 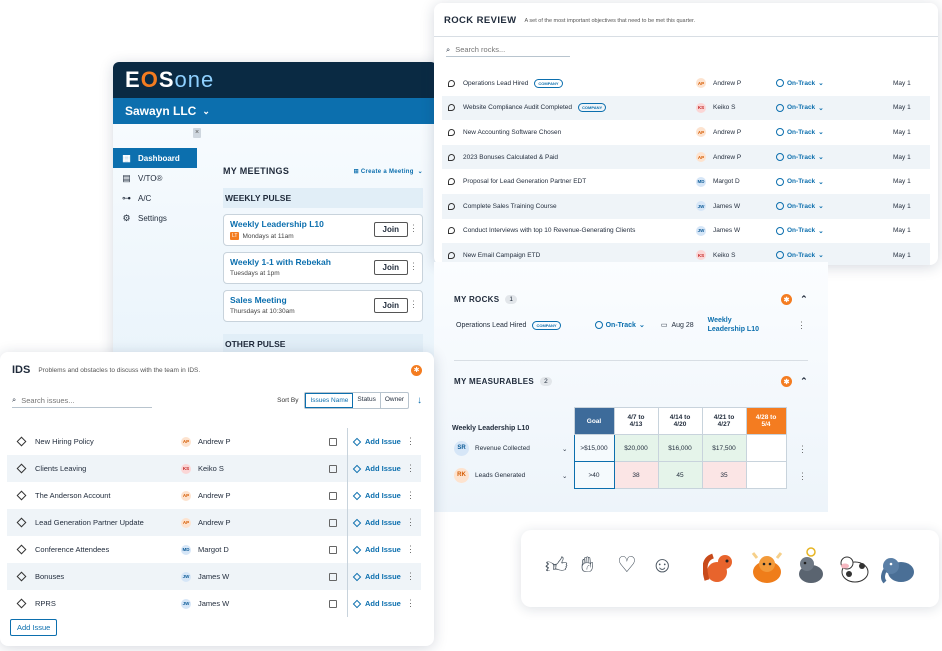 I want to click on sidebar-item-dashboard: ▦ Dashboard, so click(x=155, y=158).